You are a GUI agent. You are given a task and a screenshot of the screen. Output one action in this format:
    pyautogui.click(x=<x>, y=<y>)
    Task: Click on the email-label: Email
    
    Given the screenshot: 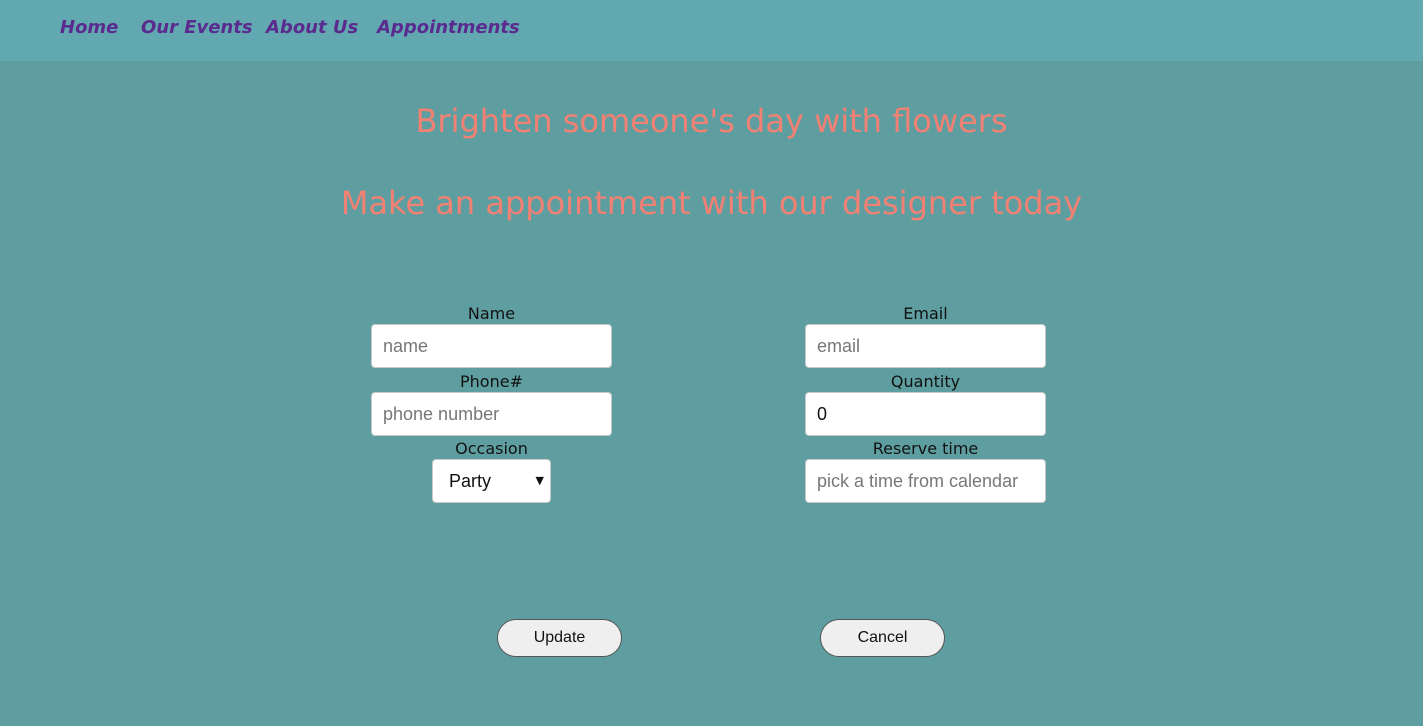 What is the action you would take?
    pyautogui.click(x=925, y=313)
    